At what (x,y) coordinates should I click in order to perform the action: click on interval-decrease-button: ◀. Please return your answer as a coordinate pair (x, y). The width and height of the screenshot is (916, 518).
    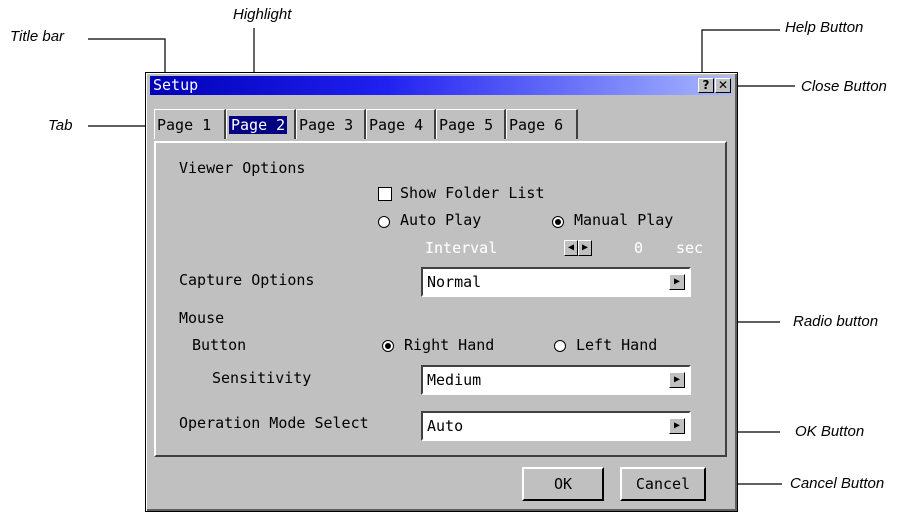
    Looking at the image, I should click on (571, 248).